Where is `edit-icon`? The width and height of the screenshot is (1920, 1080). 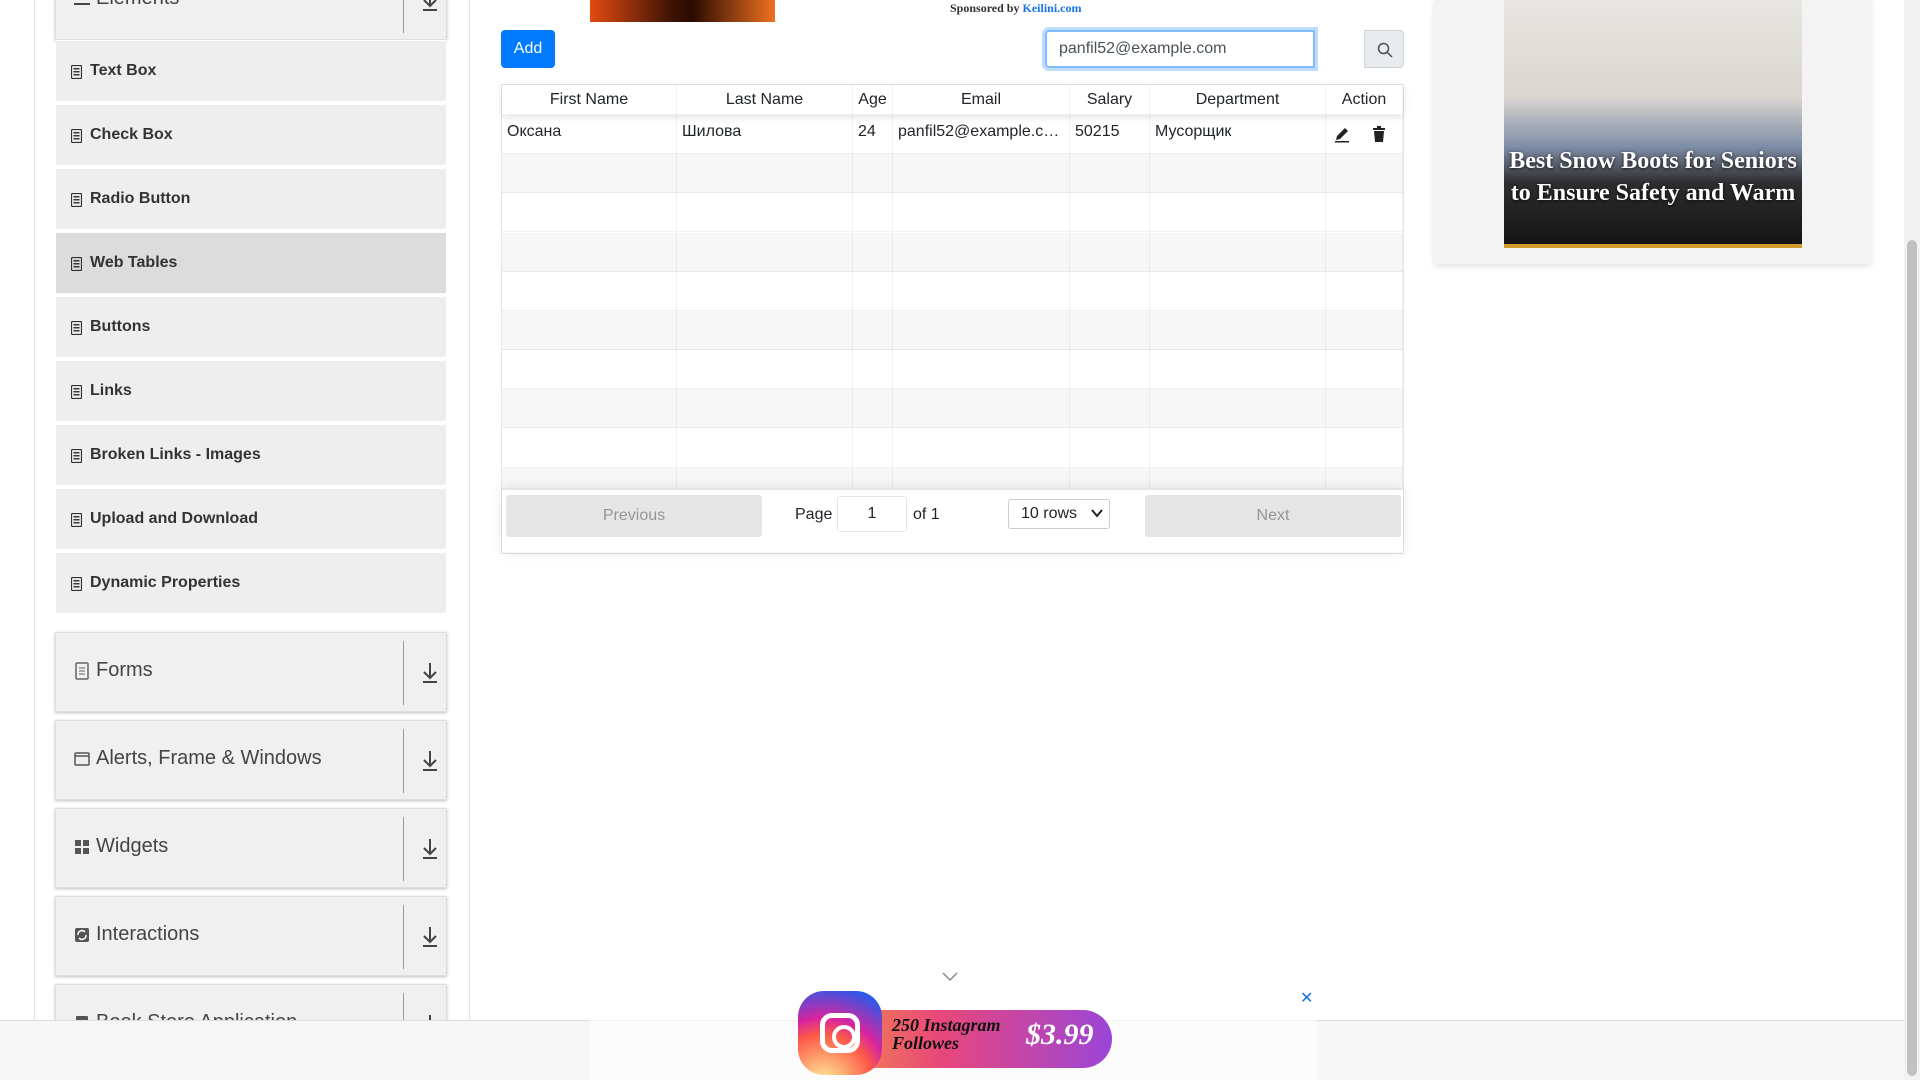 edit-icon is located at coordinates (1342, 134).